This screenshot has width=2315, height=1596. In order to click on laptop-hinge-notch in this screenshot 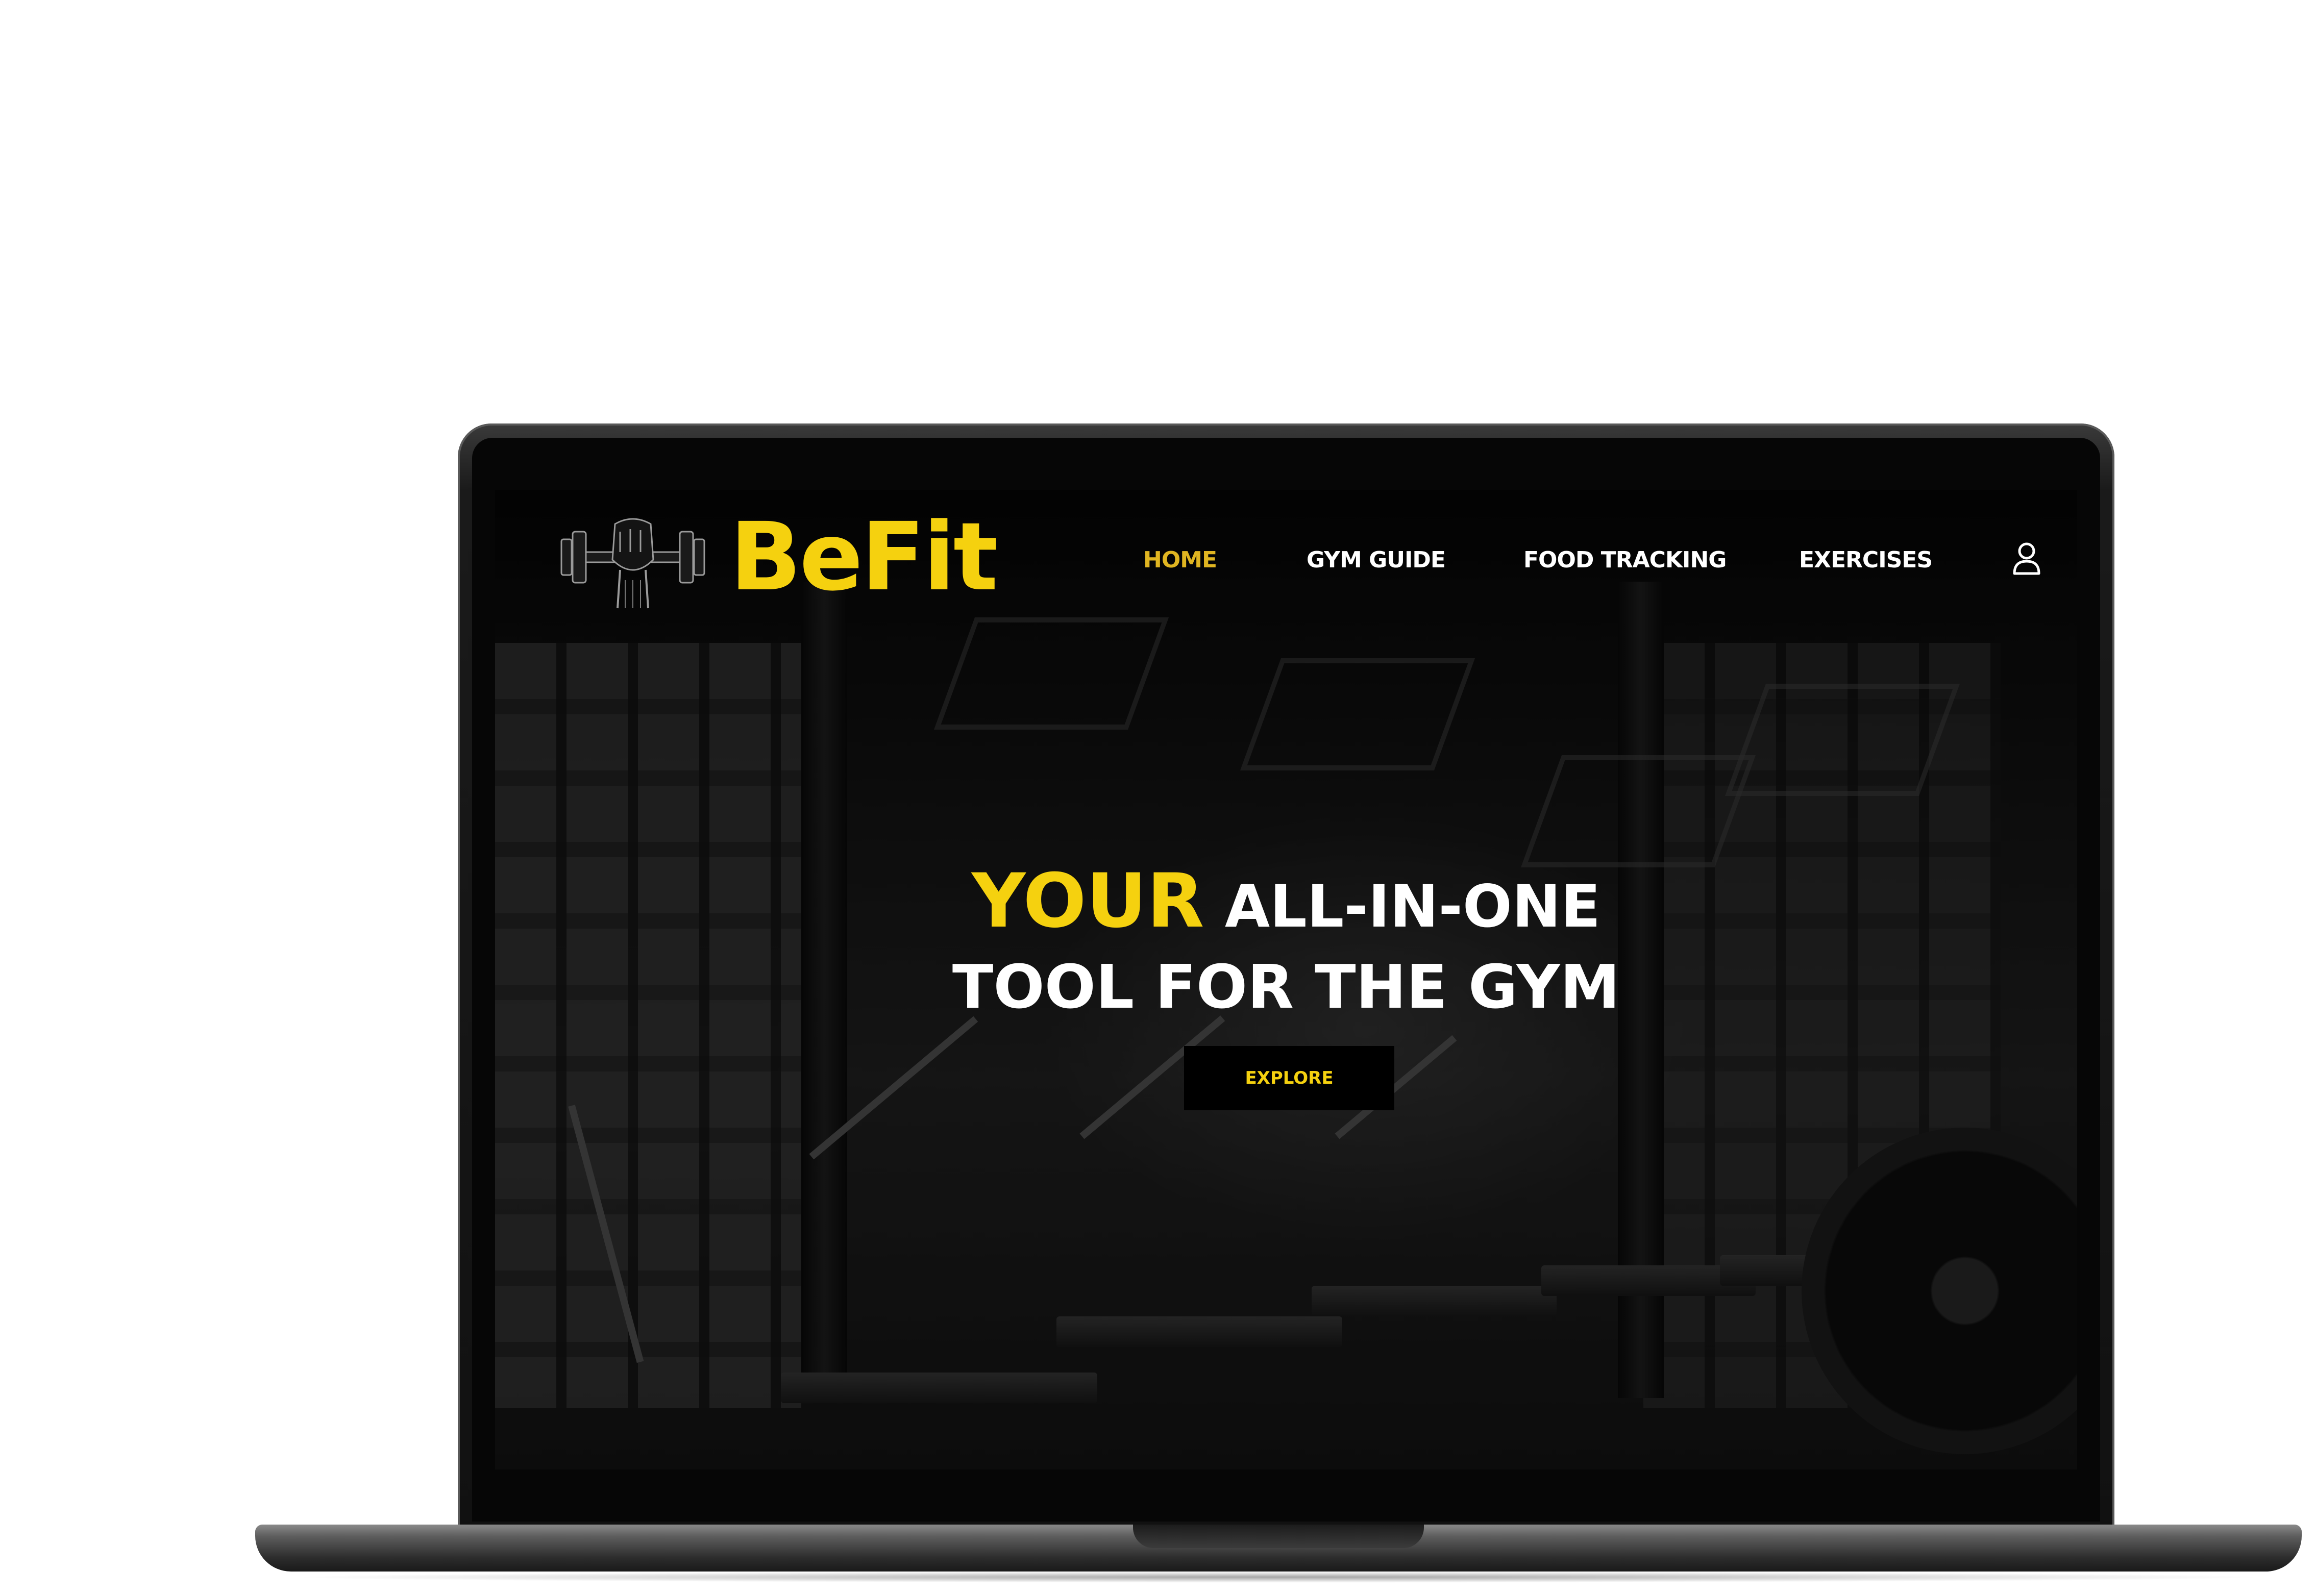, I will do `click(1278, 1536)`.